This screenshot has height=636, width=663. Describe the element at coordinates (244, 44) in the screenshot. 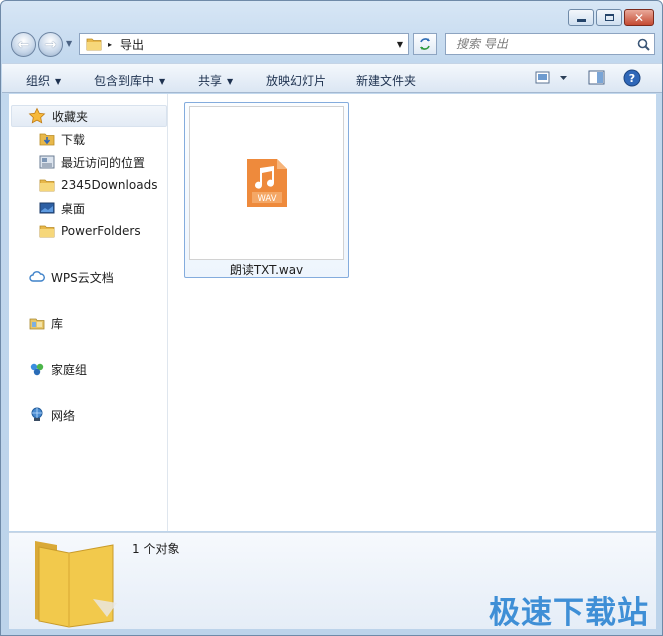

I see `address-bar: ▸ 导出 ▼` at that location.